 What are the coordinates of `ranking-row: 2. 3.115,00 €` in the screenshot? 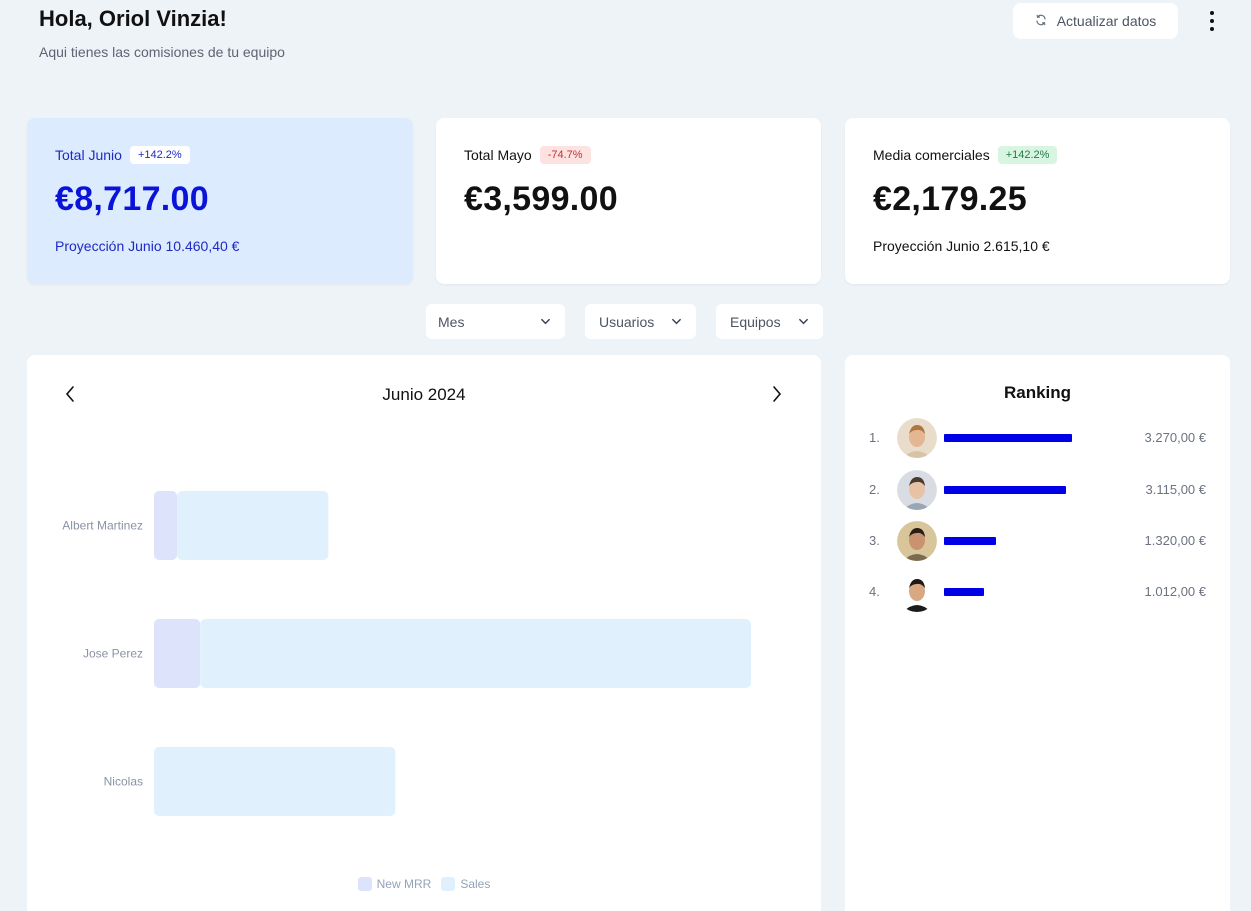 It's located at (1037, 490).